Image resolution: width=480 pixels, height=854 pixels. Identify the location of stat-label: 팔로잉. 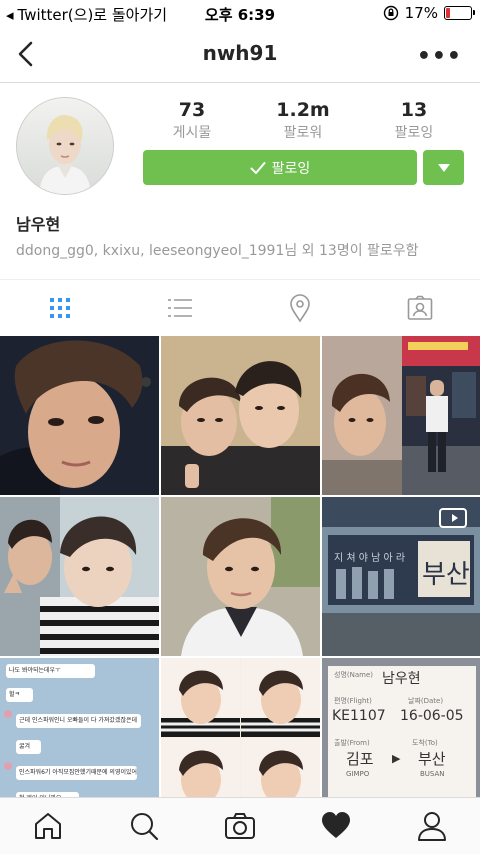
(414, 133).